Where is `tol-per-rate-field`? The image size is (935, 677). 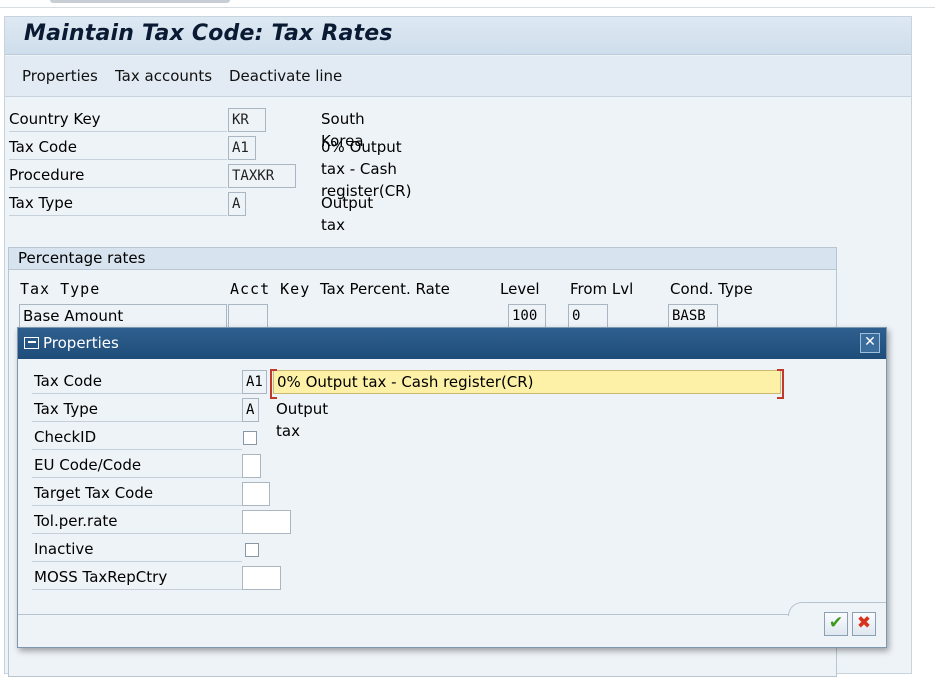 tol-per-rate-field is located at coordinates (266, 522).